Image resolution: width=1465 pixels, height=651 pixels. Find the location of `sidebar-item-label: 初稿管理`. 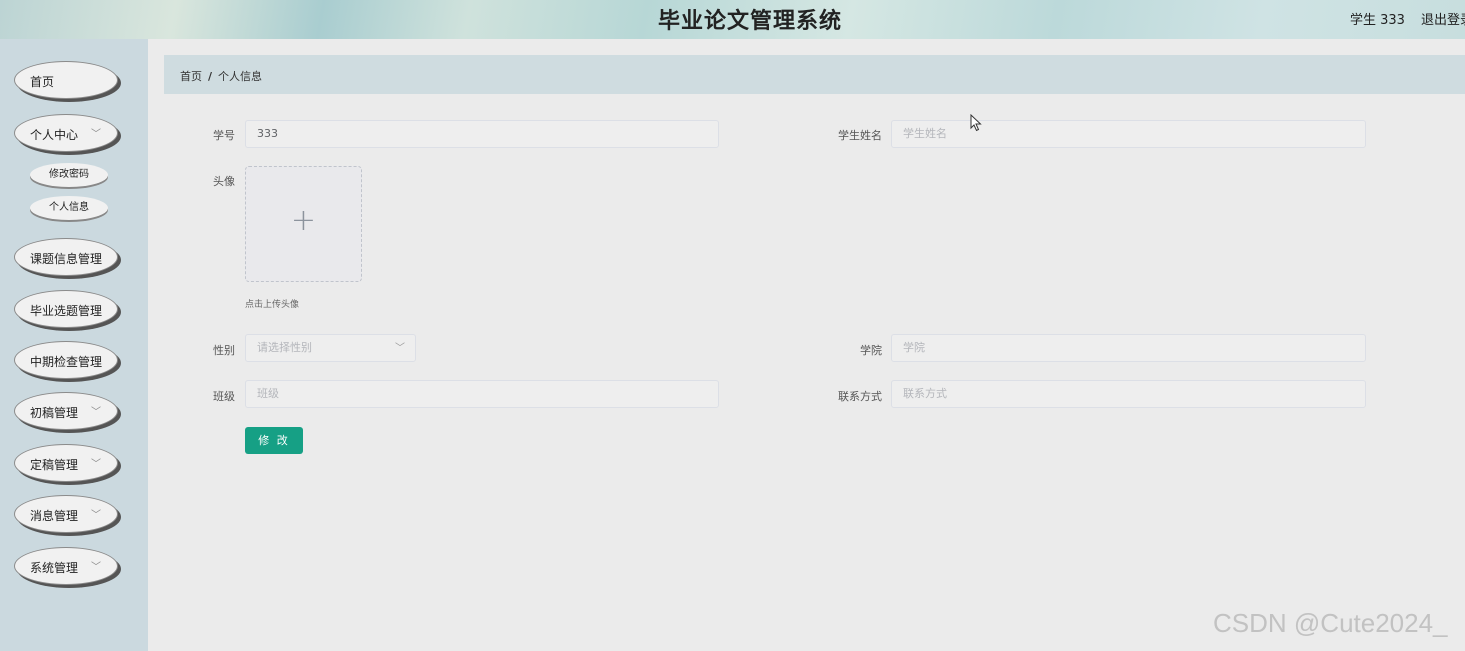

sidebar-item-label: 初稿管理 is located at coordinates (54, 413).